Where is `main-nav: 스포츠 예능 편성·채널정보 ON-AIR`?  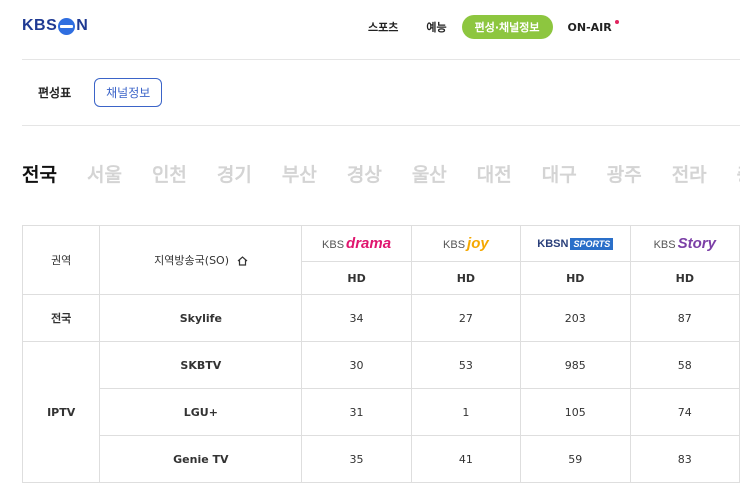 main-nav: 스포츠 예능 편성·채널정보 ON-AIR is located at coordinates (491, 27).